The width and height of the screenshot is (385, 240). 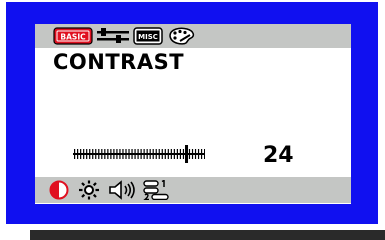 I want to click on palette-icon, so click(x=181, y=36).